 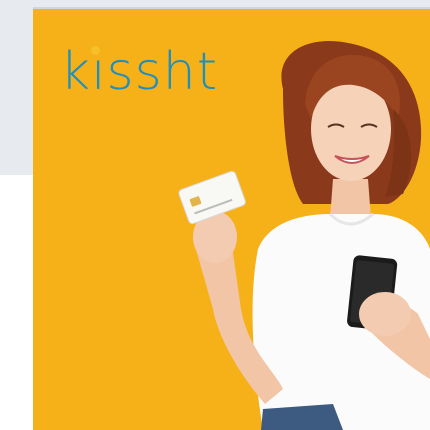 What do you see at coordinates (95, 50) in the screenshot?
I see `logo-dot-icon` at bounding box center [95, 50].